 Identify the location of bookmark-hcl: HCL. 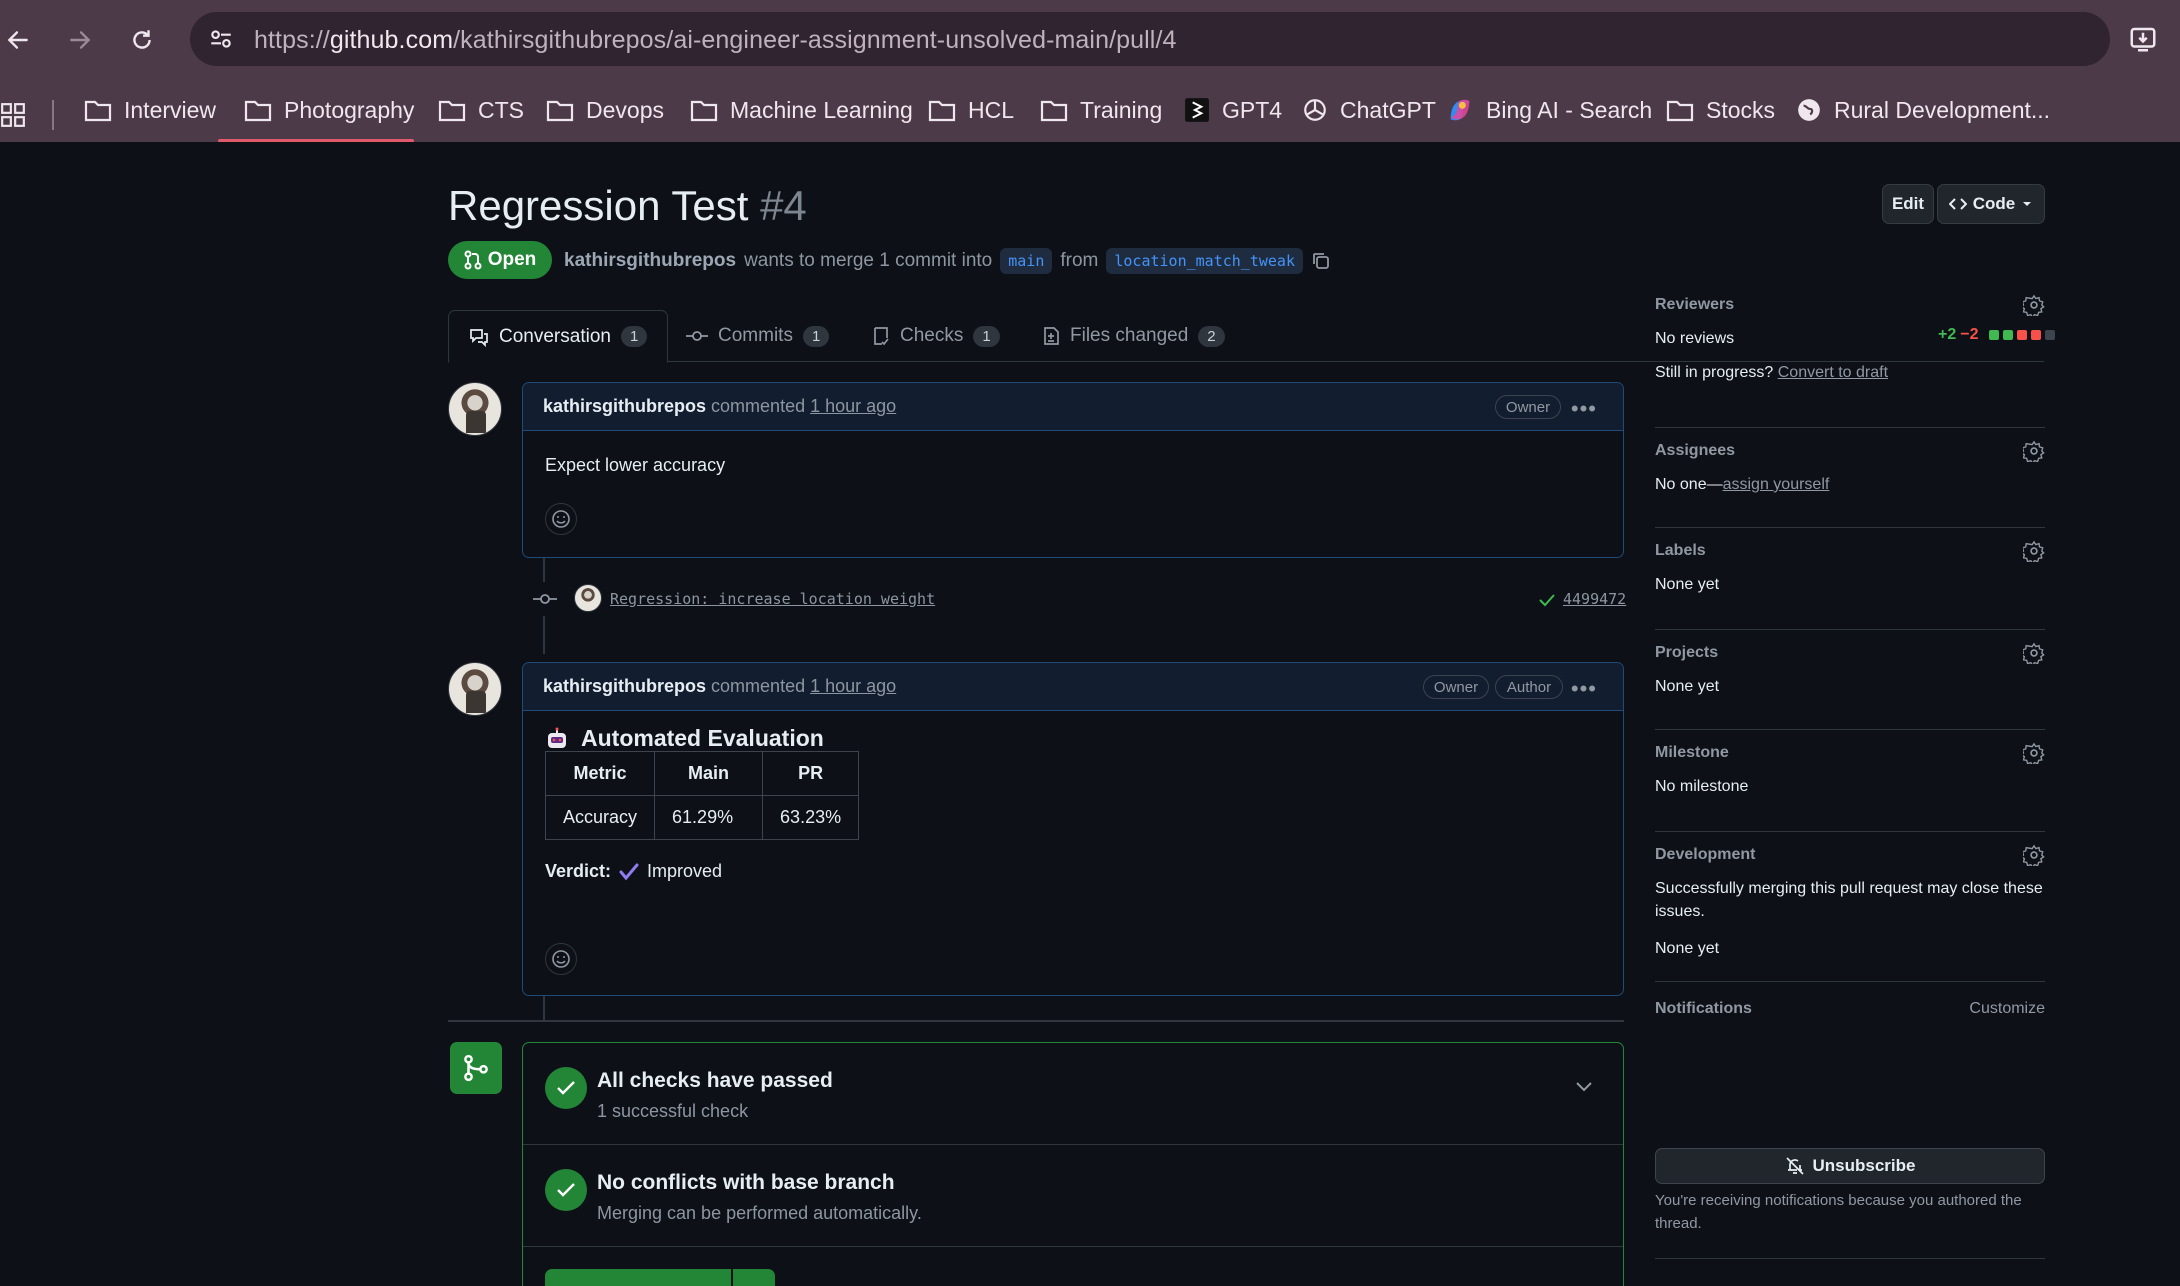
(971, 110).